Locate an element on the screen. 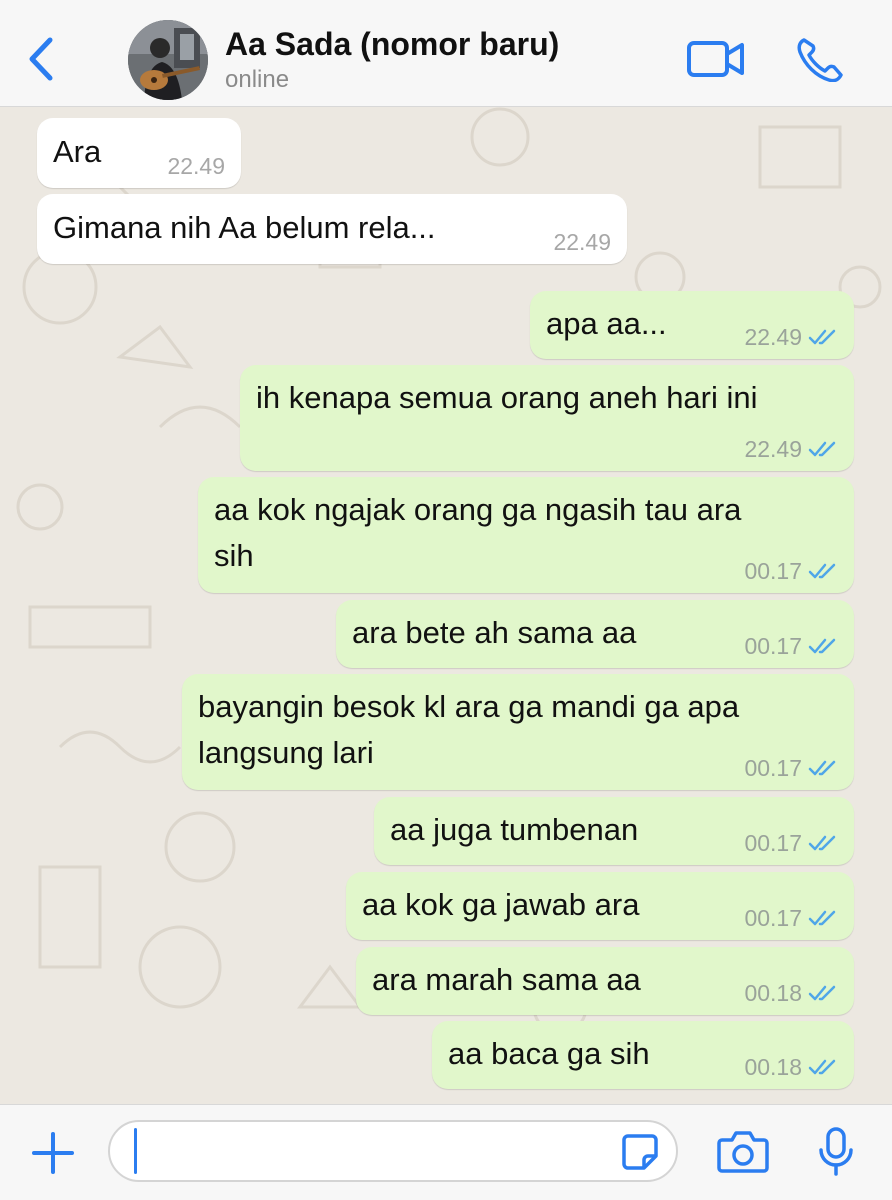 This screenshot has width=892, height=1200. message-text: ara bete ah sama aa is located at coordinates (494, 632).